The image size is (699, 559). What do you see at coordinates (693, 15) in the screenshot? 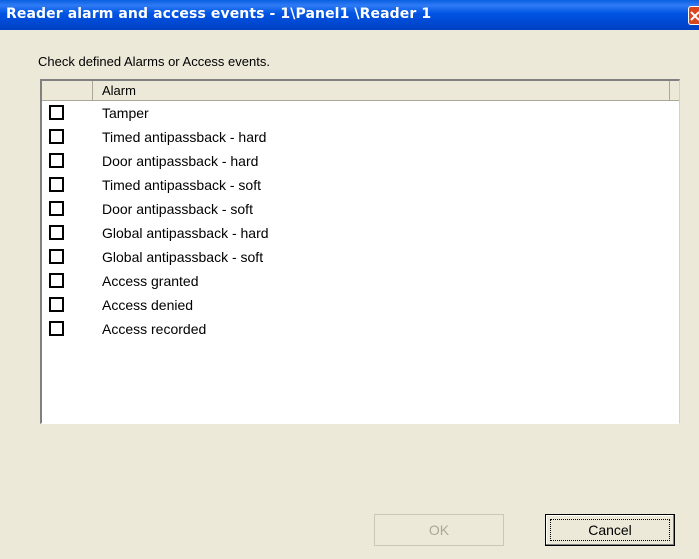
I see `close-icon` at bounding box center [693, 15].